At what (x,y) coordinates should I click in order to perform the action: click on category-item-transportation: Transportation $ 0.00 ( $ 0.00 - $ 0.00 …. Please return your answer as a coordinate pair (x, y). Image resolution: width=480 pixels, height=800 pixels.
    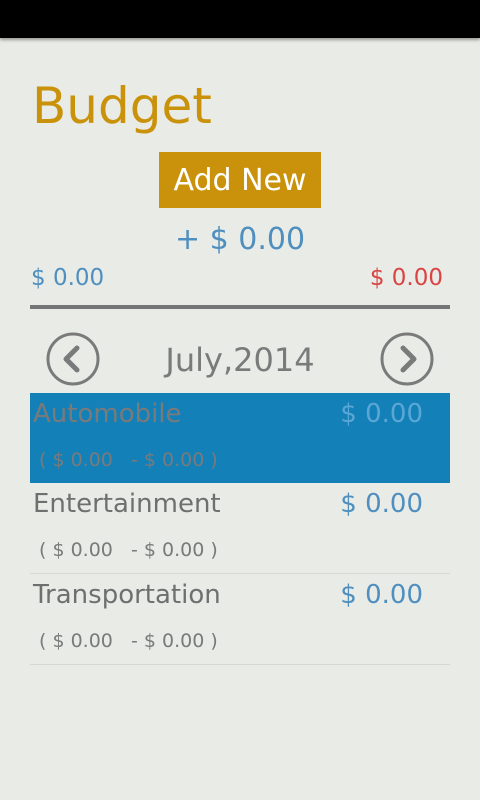
    Looking at the image, I should click on (240, 619).